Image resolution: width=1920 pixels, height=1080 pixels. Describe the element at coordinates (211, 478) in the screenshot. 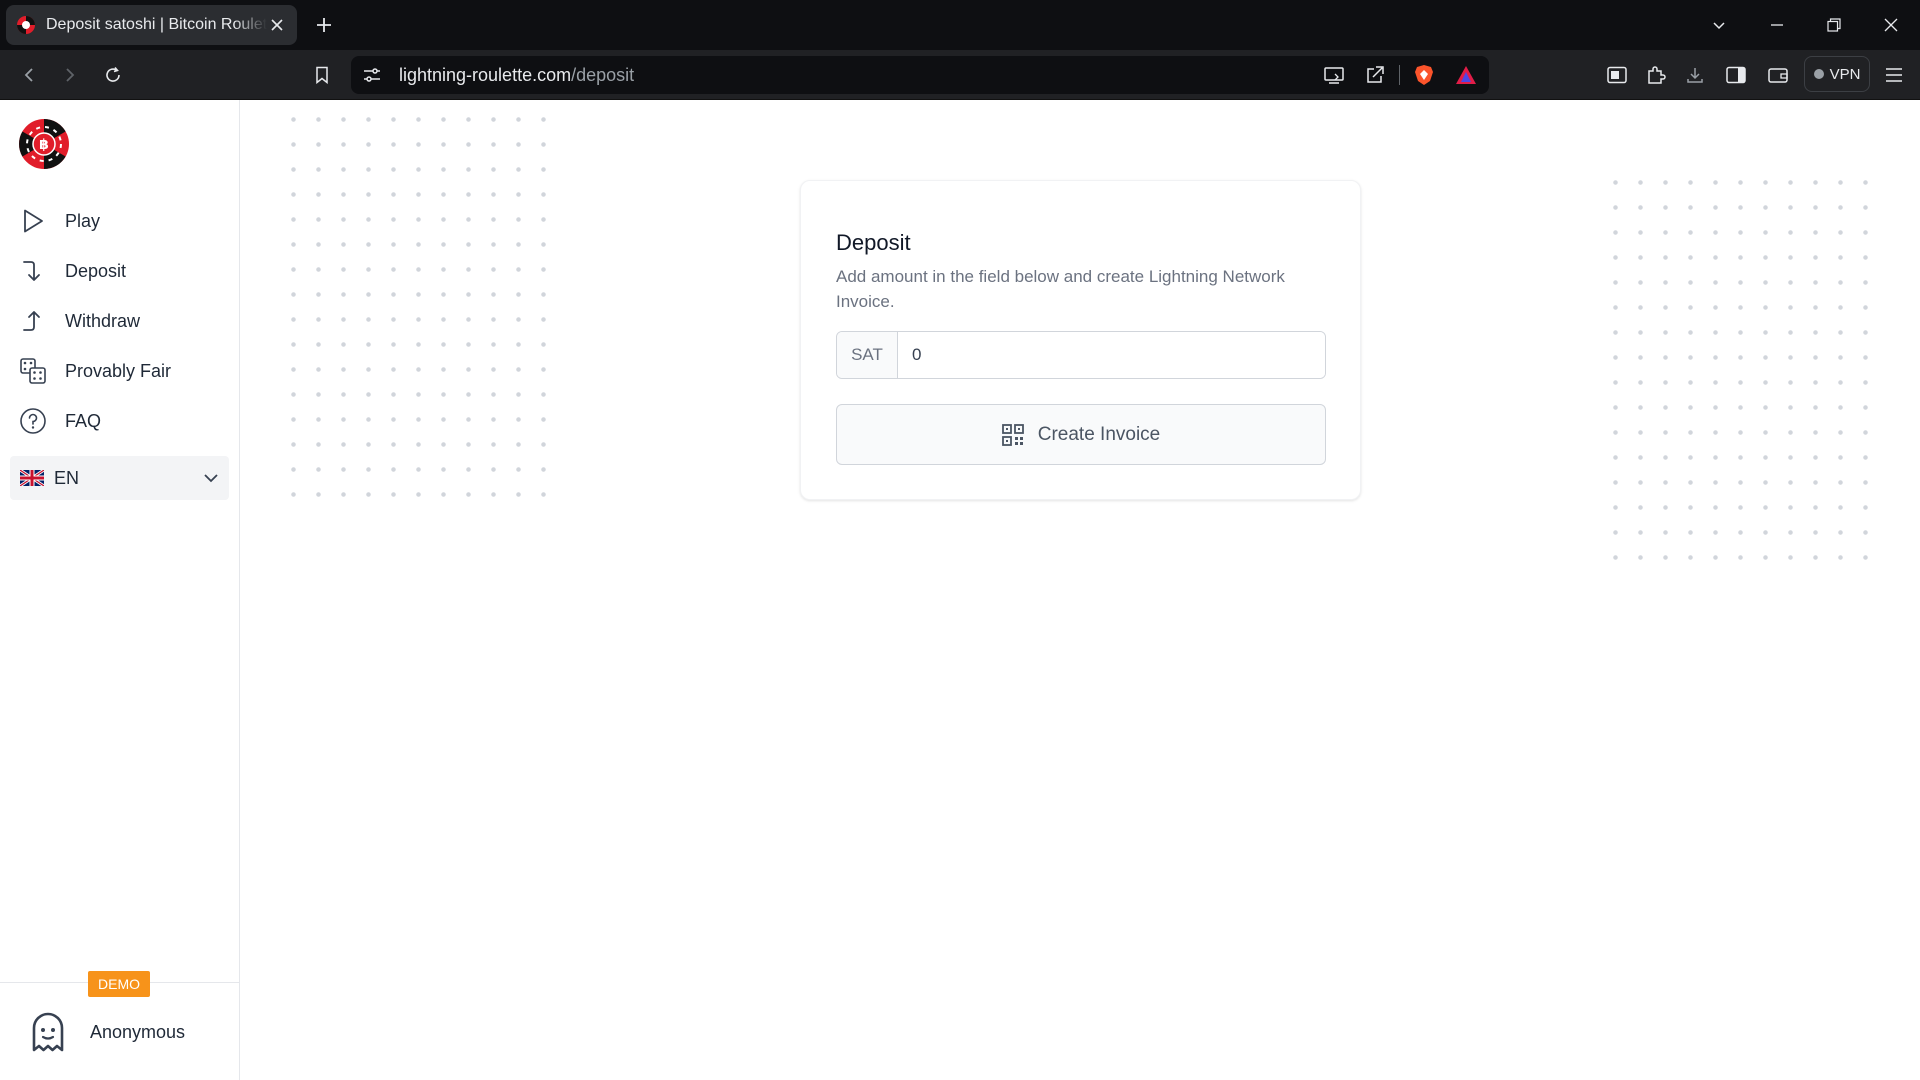

I see `chevron-down-icon` at that location.